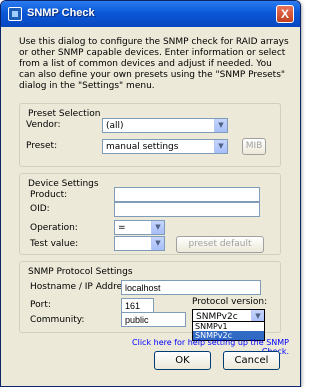 This screenshot has width=320, height=387. What do you see at coordinates (142, 147) in the screenshot?
I see `preset-value: manual settings` at bounding box center [142, 147].